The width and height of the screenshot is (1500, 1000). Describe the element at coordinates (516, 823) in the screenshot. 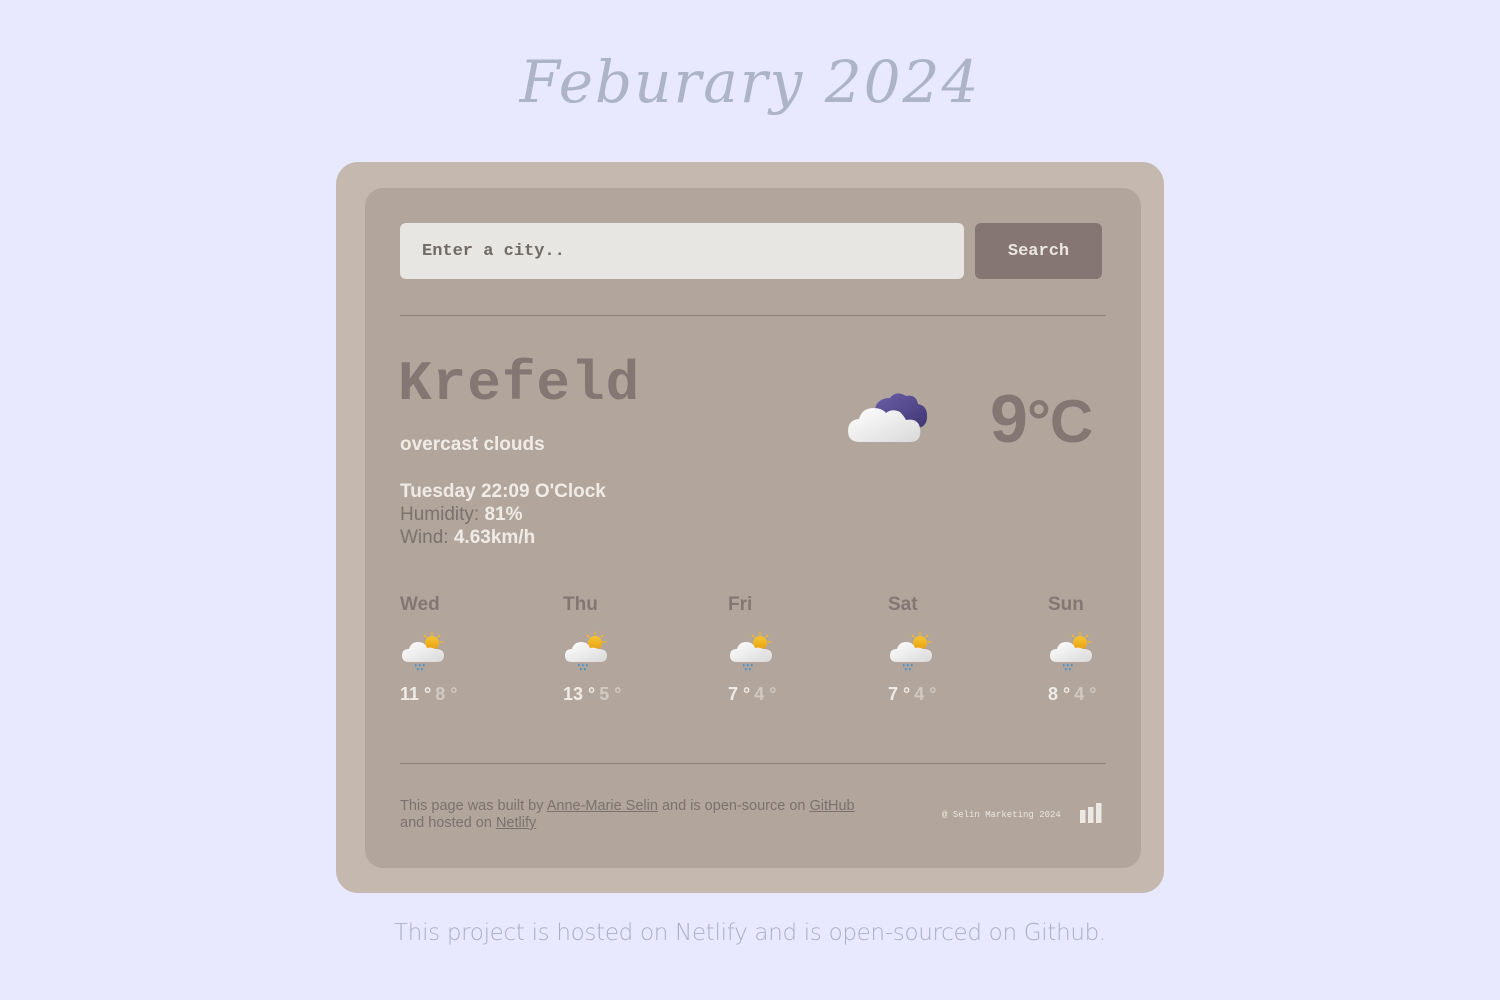

I see `netlify-link: Netlify` at that location.